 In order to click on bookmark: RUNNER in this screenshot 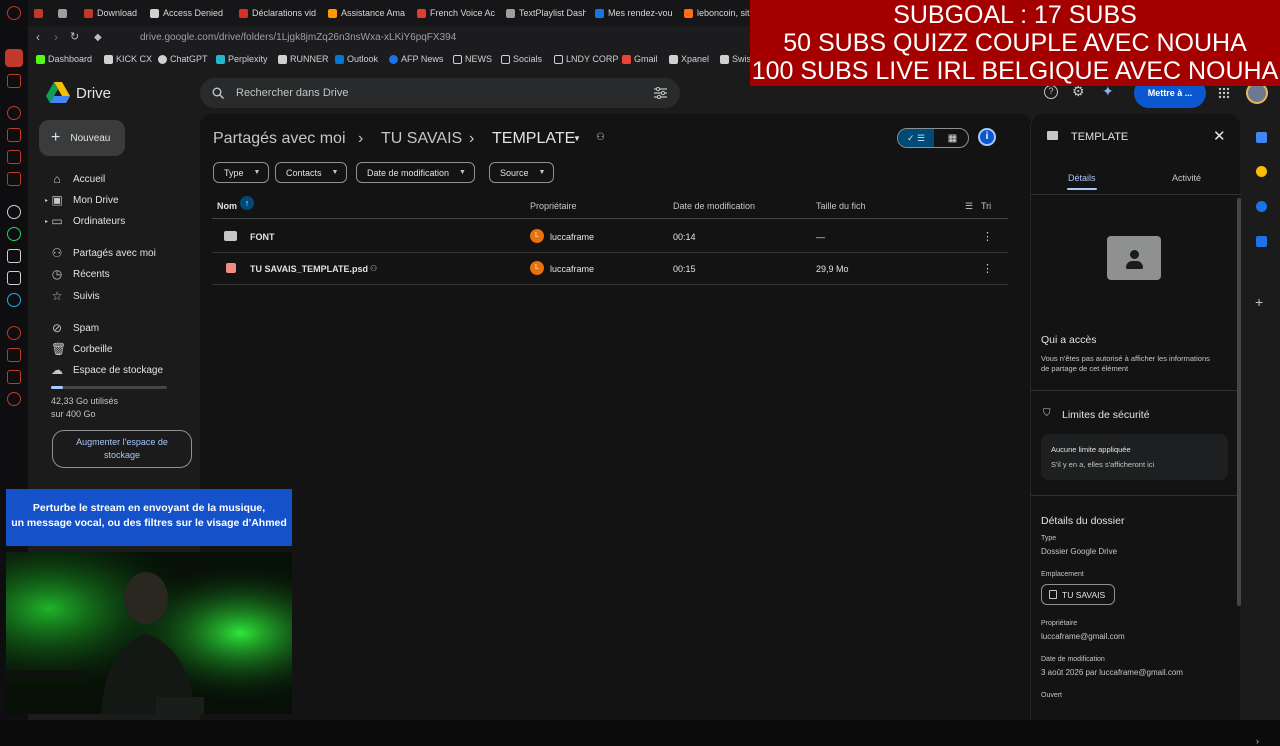, I will do `click(303, 59)`.